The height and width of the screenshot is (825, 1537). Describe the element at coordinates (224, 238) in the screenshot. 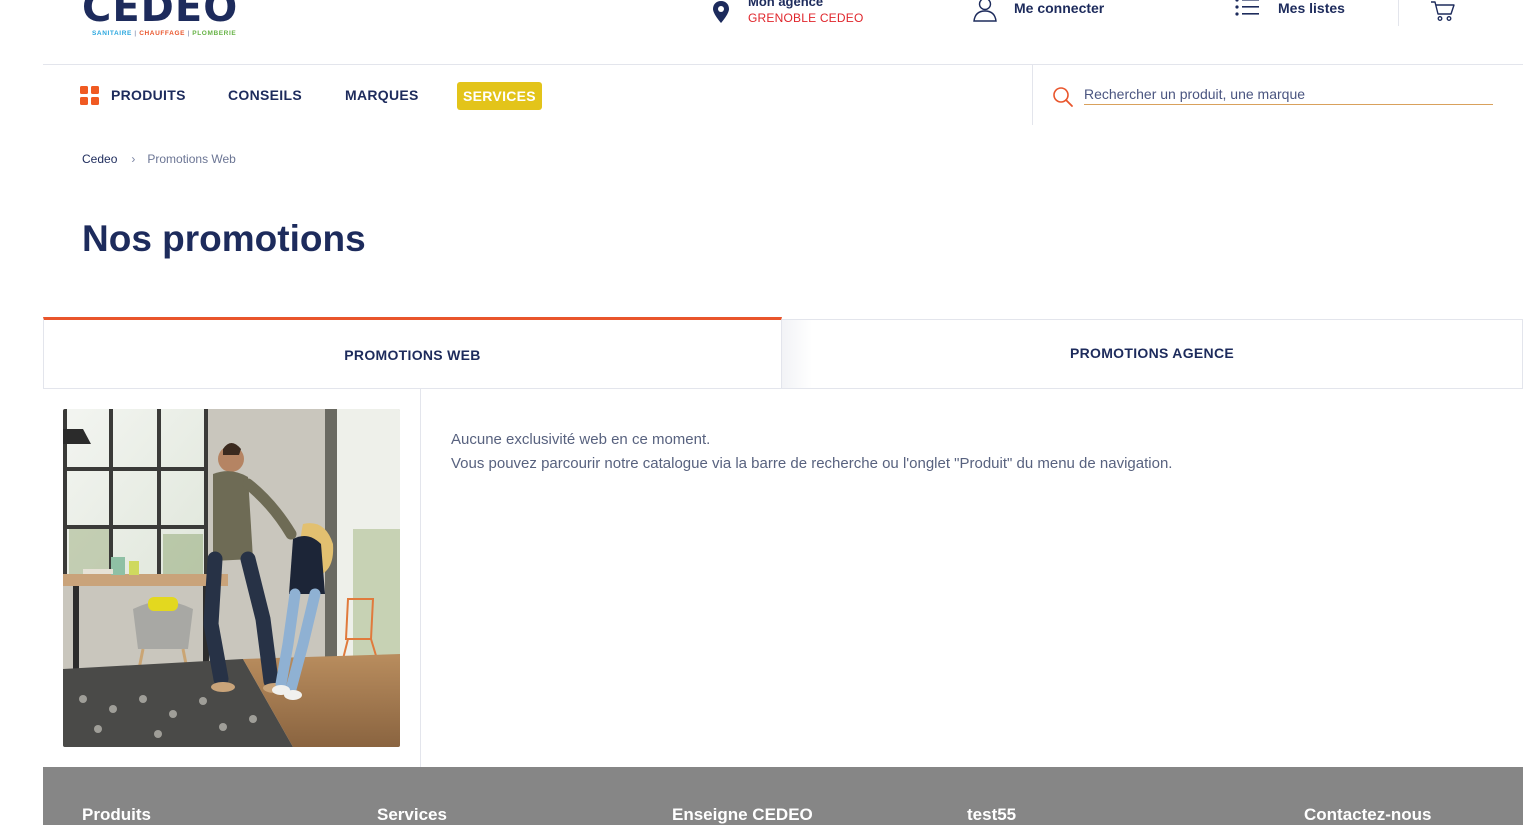

I see `page-title: Nos promotions` at that location.